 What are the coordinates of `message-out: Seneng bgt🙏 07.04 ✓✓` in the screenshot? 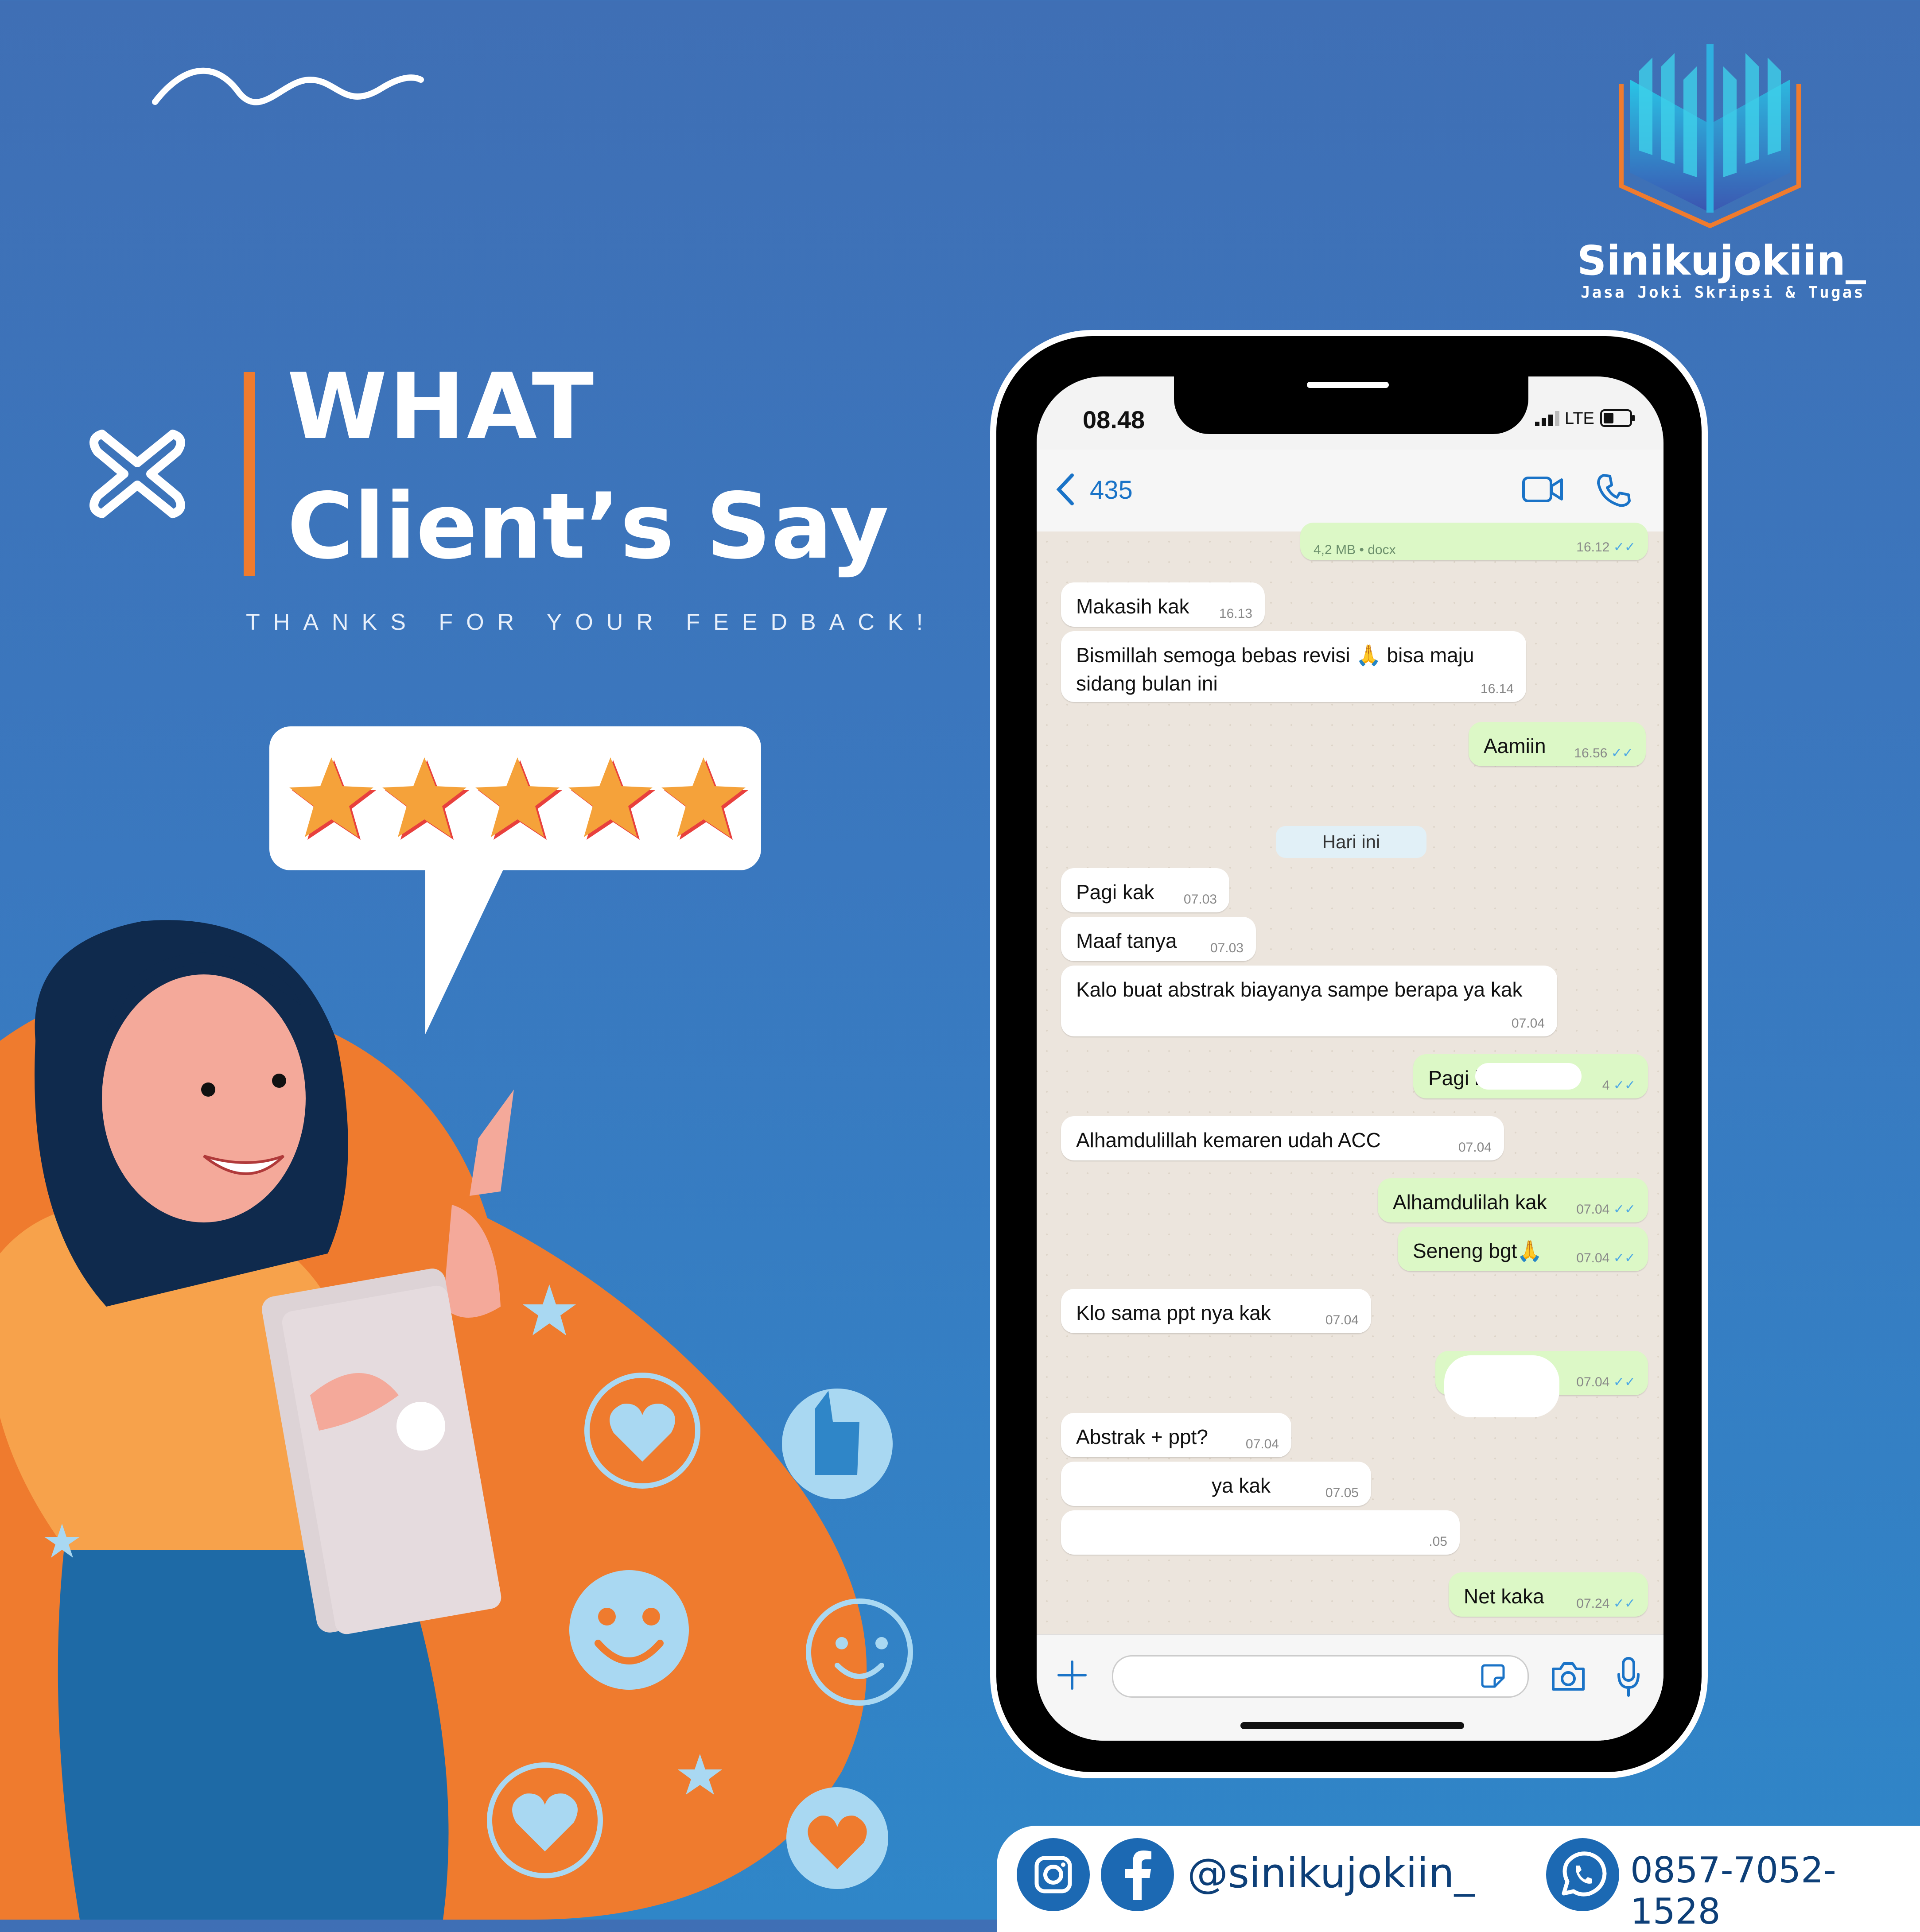 It's located at (1523, 1249).